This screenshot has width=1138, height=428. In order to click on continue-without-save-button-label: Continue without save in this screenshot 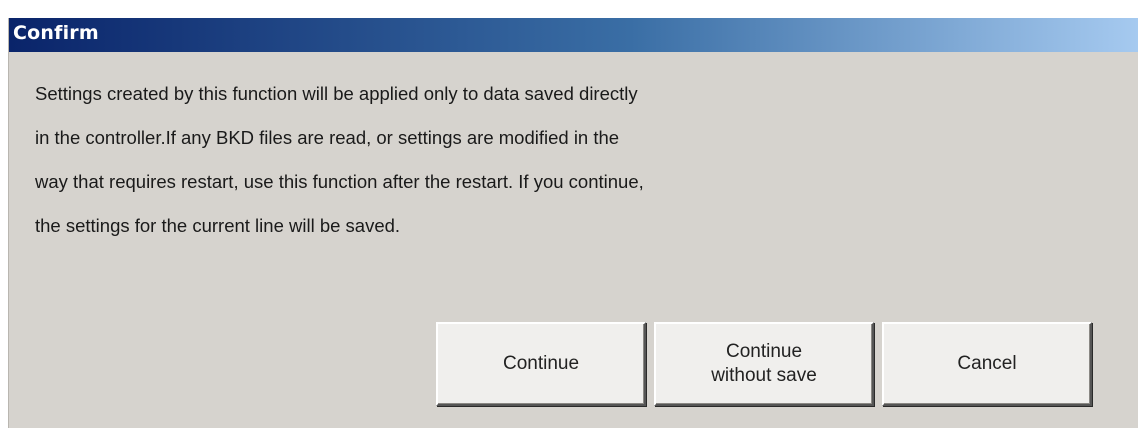, I will do `click(764, 364)`.